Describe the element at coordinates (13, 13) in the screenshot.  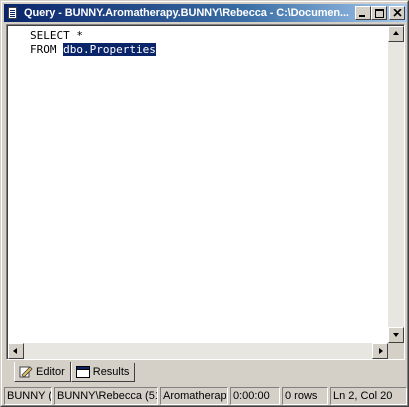
I see `query-document-icon` at that location.